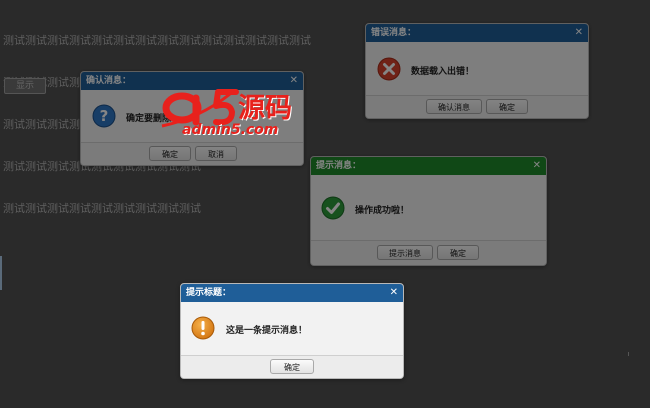 The width and height of the screenshot is (650, 408). Describe the element at coordinates (443, 72) in the screenshot. I see `error-dialog-message: 数据载入出错！` at that location.